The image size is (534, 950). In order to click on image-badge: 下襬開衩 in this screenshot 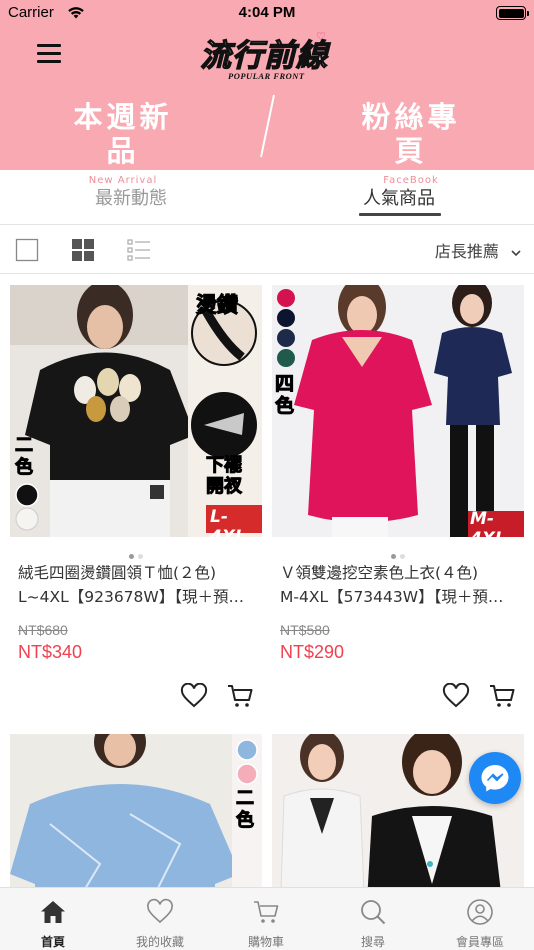, I will do `click(224, 476)`.